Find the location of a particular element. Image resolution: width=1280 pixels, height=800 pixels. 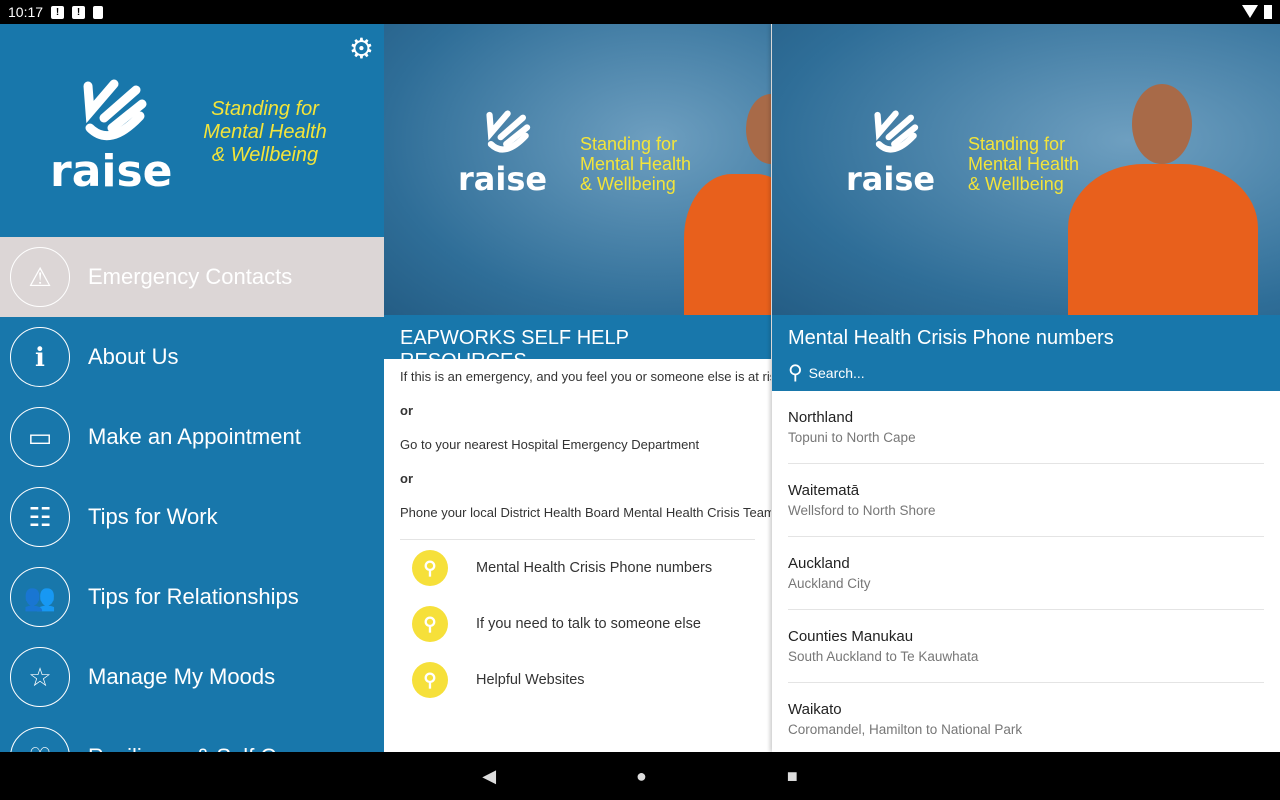

battery-icon is located at coordinates (1268, 12).